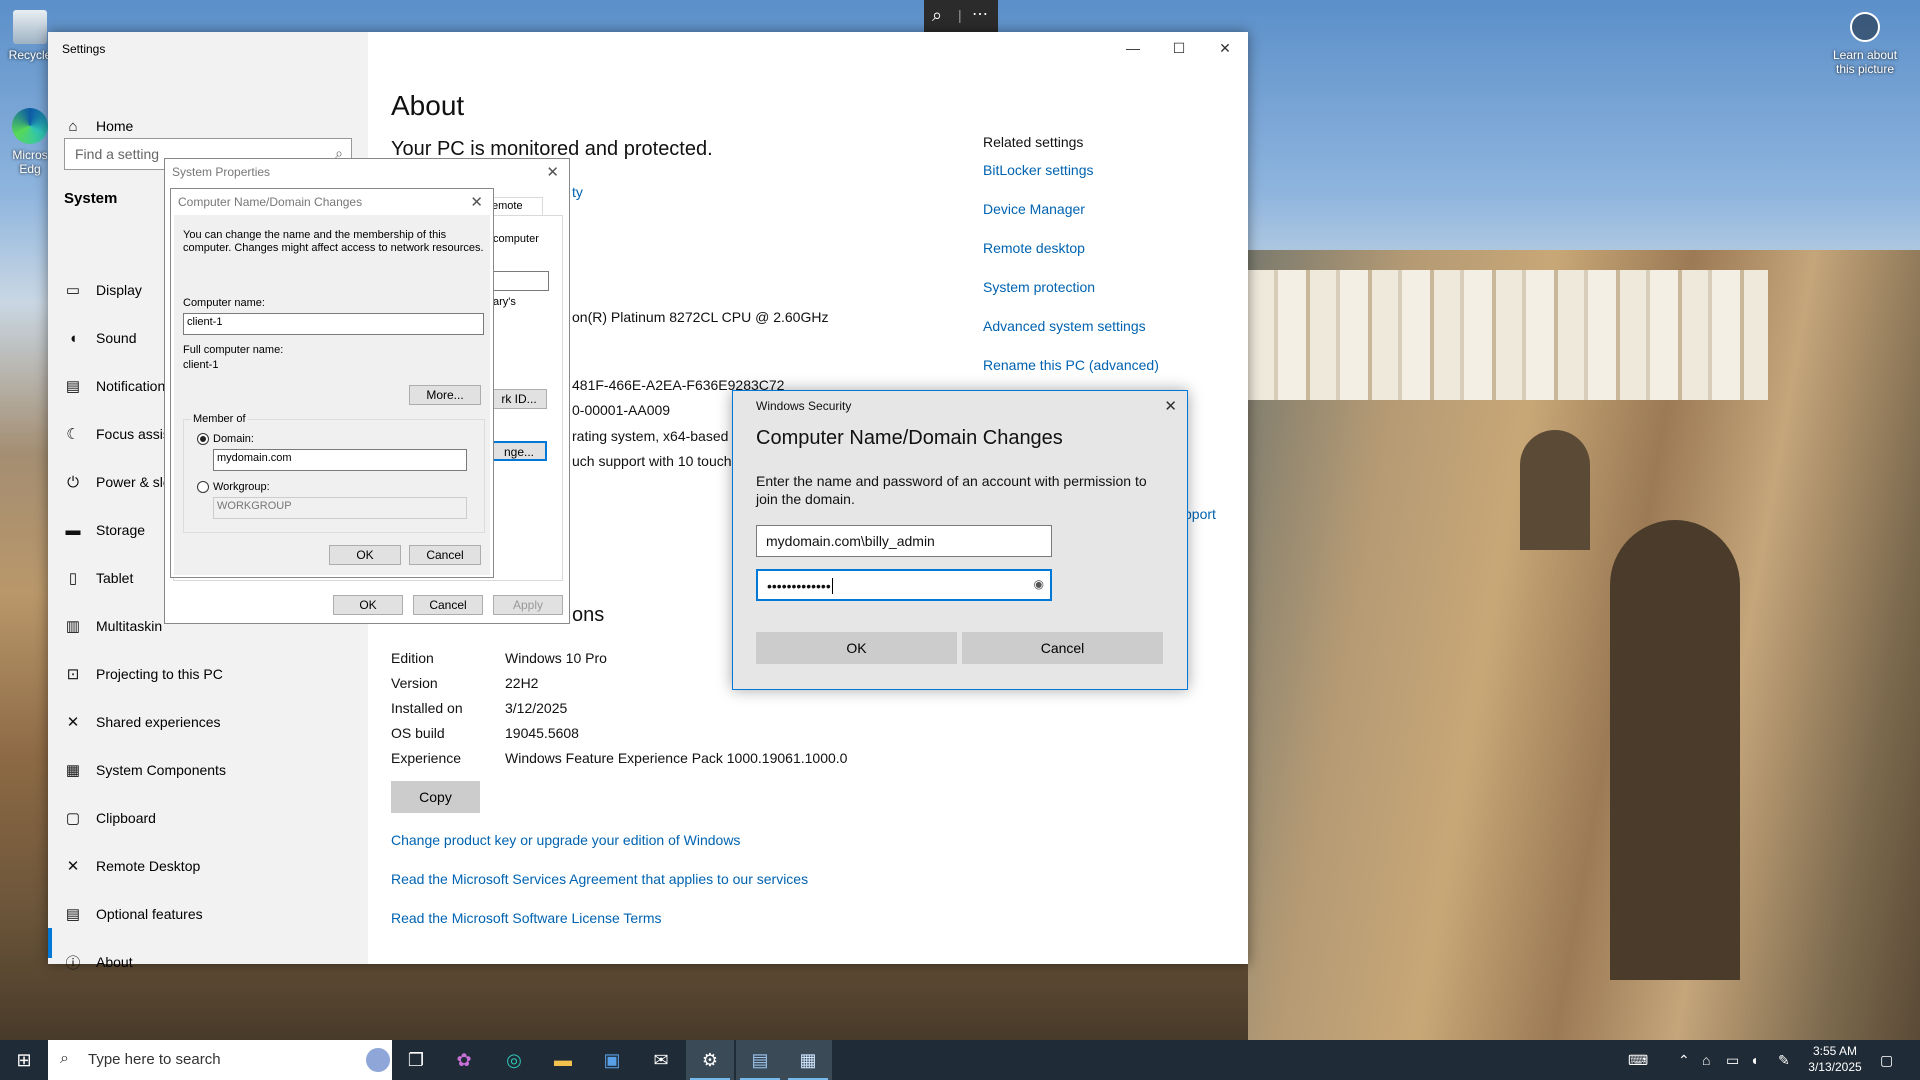 Image resolution: width=1920 pixels, height=1080 pixels. What do you see at coordinates (1684, 1060) in the screenshot?
I see `show-hidden-icons-icon: ⌃` at bounding box center [1684, 1060].